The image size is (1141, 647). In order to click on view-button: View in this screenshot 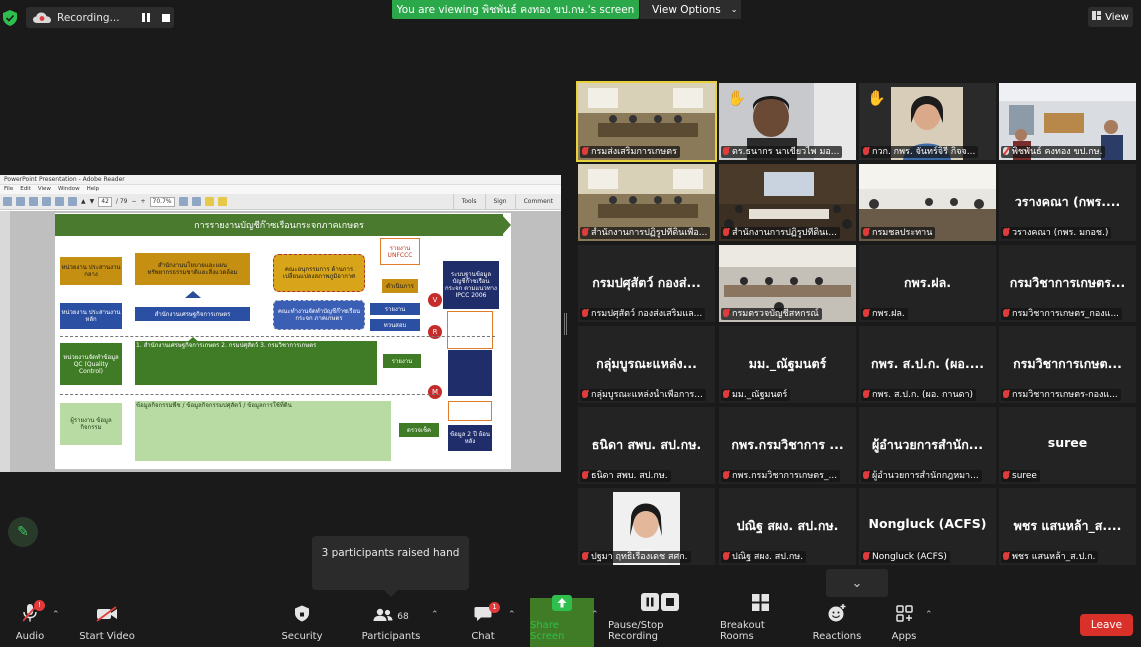, I will do `click(1110, 17)`.